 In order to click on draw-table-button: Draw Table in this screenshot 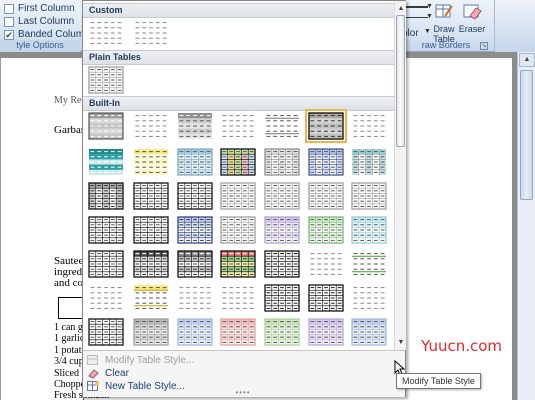, I will do `click(444, 23)`.